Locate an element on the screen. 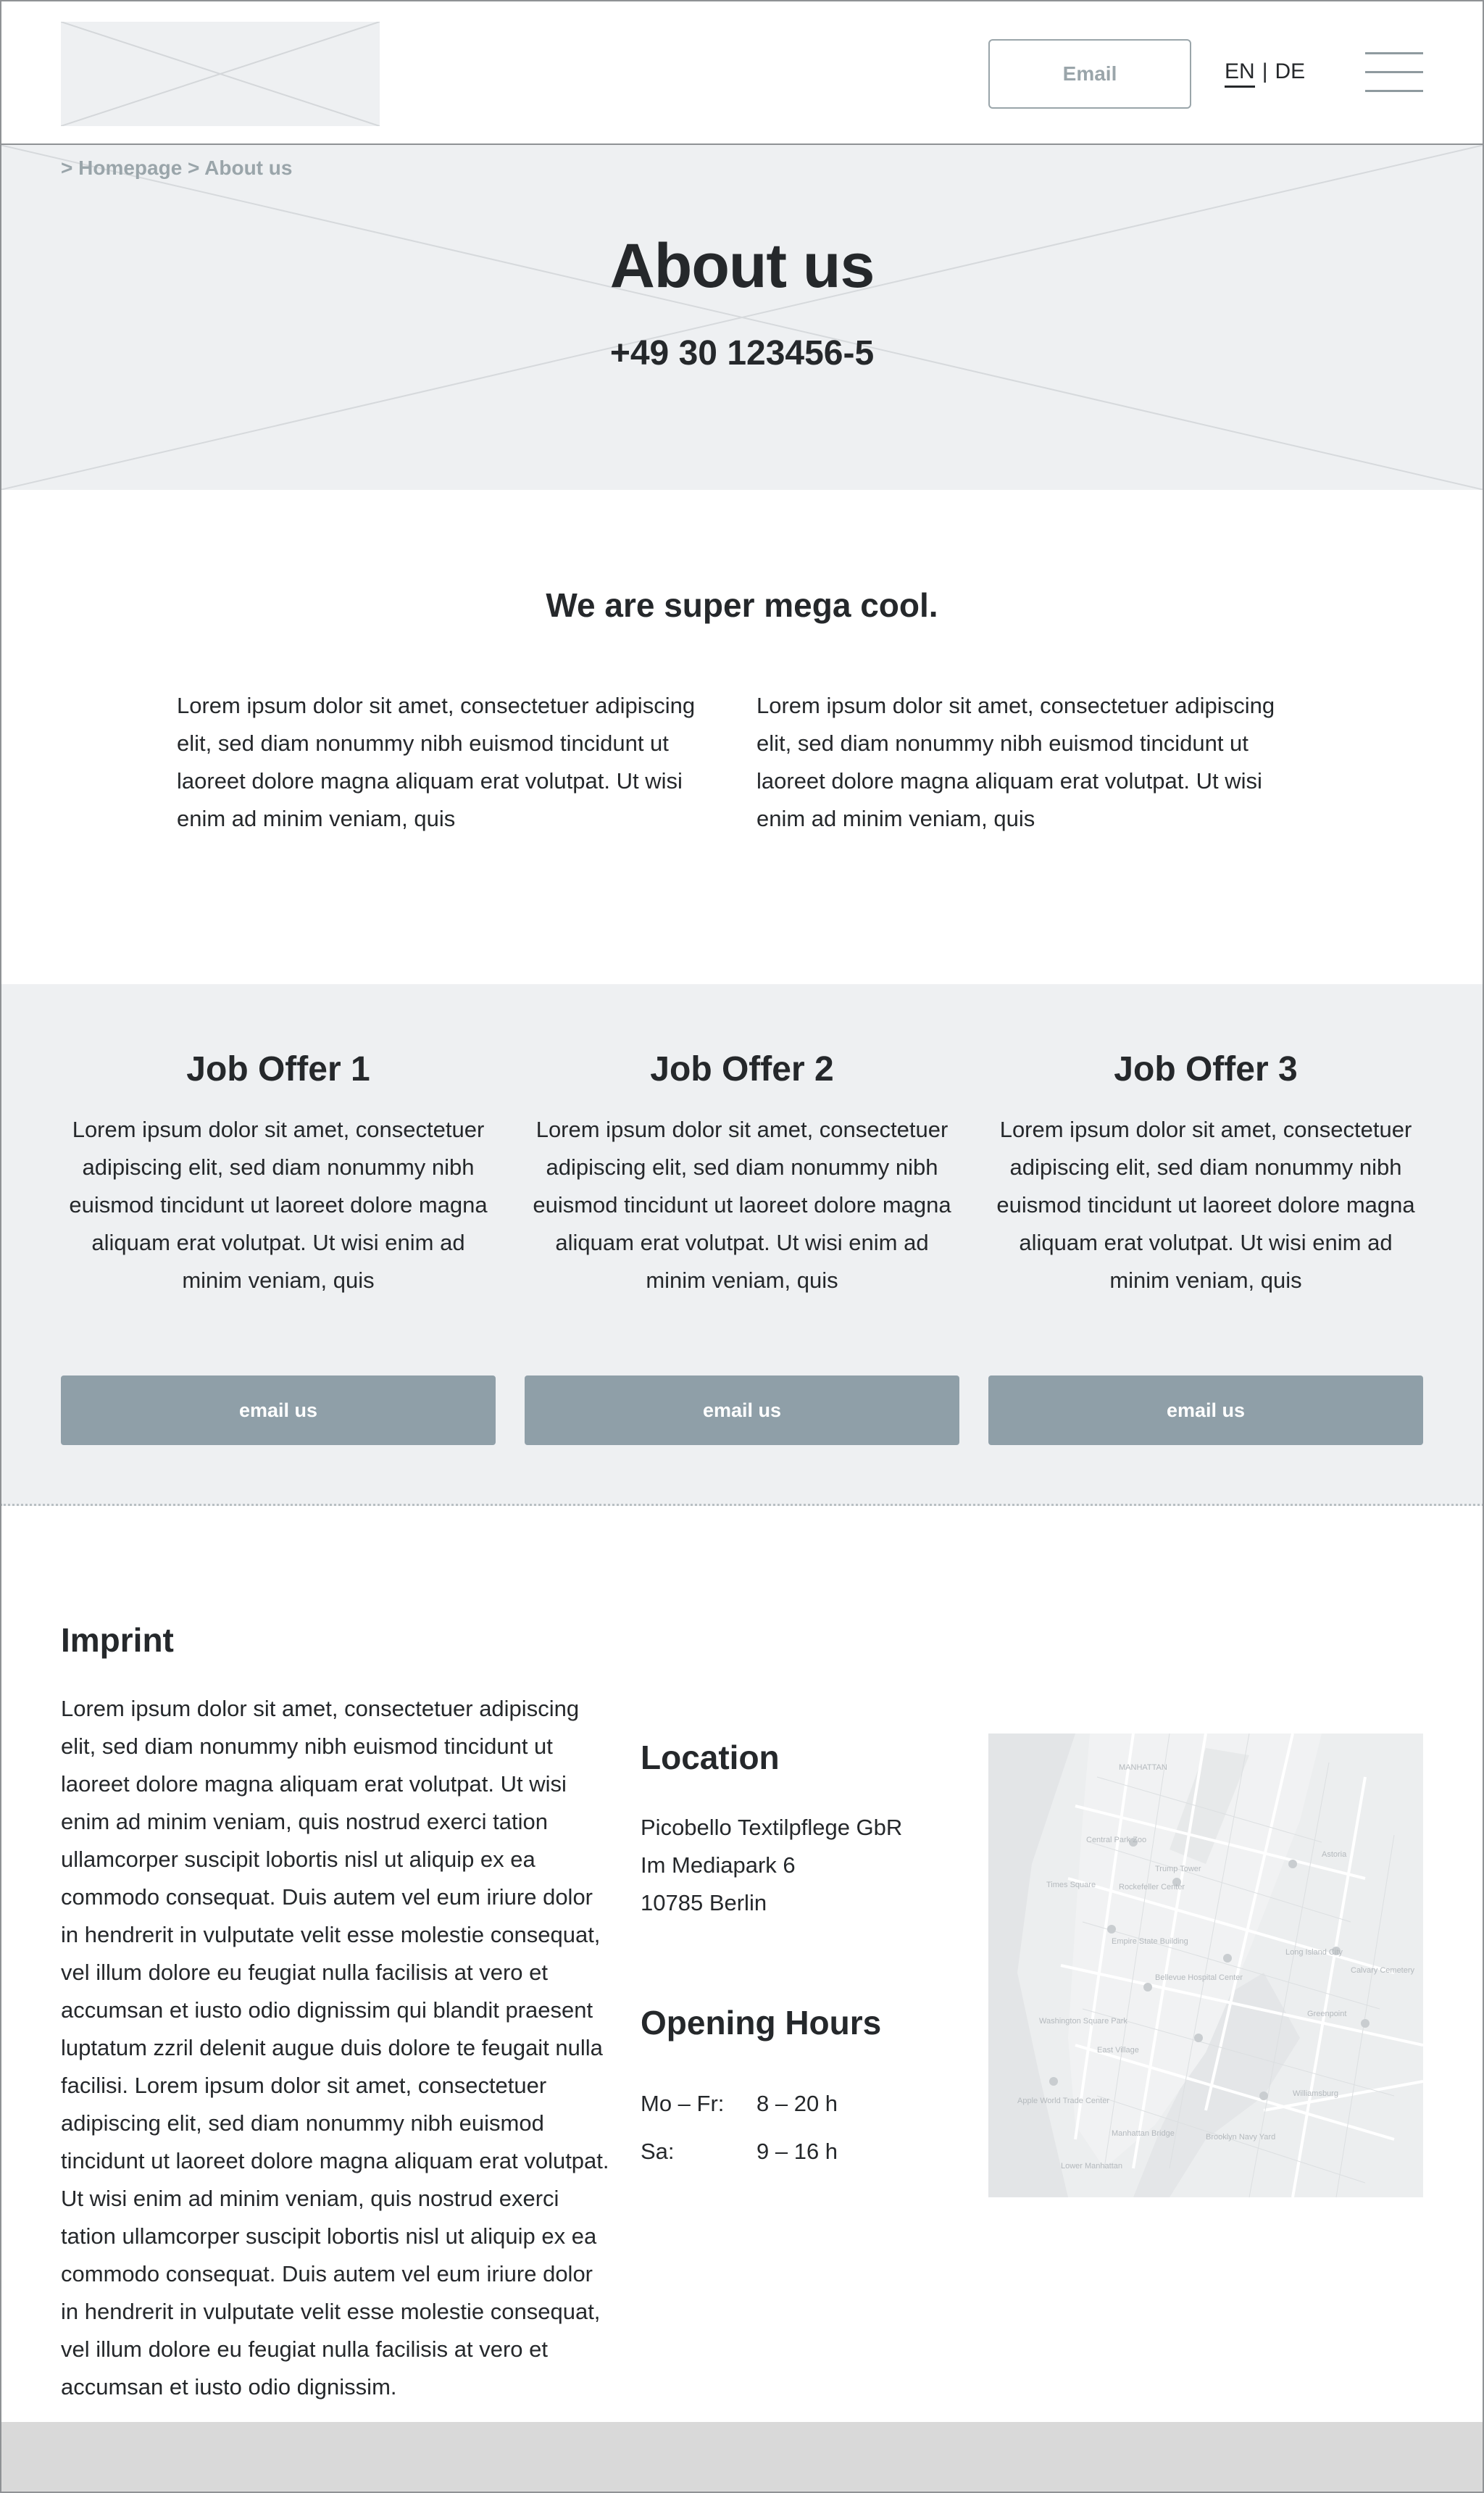 Image resolution: width=1484 pixels, height=2493 pixels. map-label: Brooklyn Navy Yard is located at coordinates (1240, 2137).